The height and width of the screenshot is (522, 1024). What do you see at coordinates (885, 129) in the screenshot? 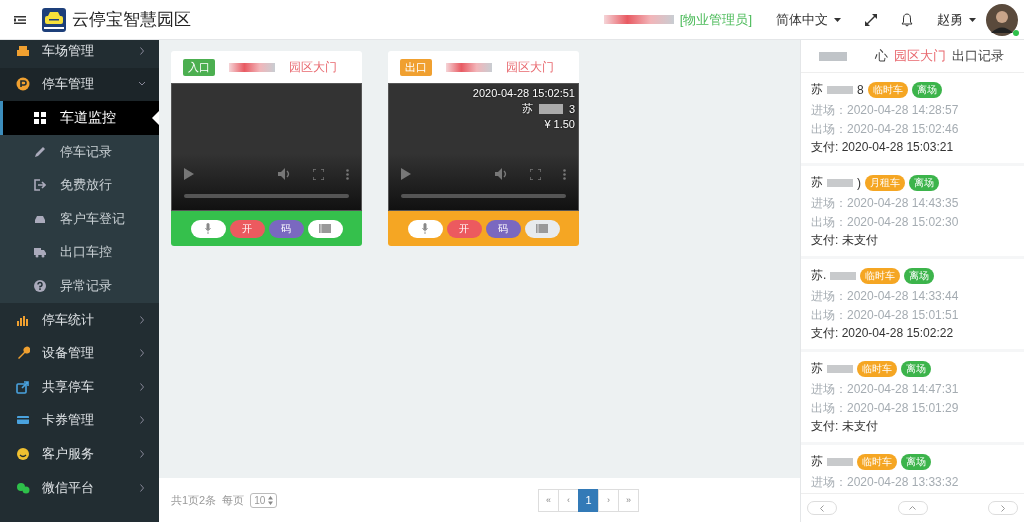
I see `record-time: 出场：2020-04-28 15:02:46` at bounding box center [885, 129].